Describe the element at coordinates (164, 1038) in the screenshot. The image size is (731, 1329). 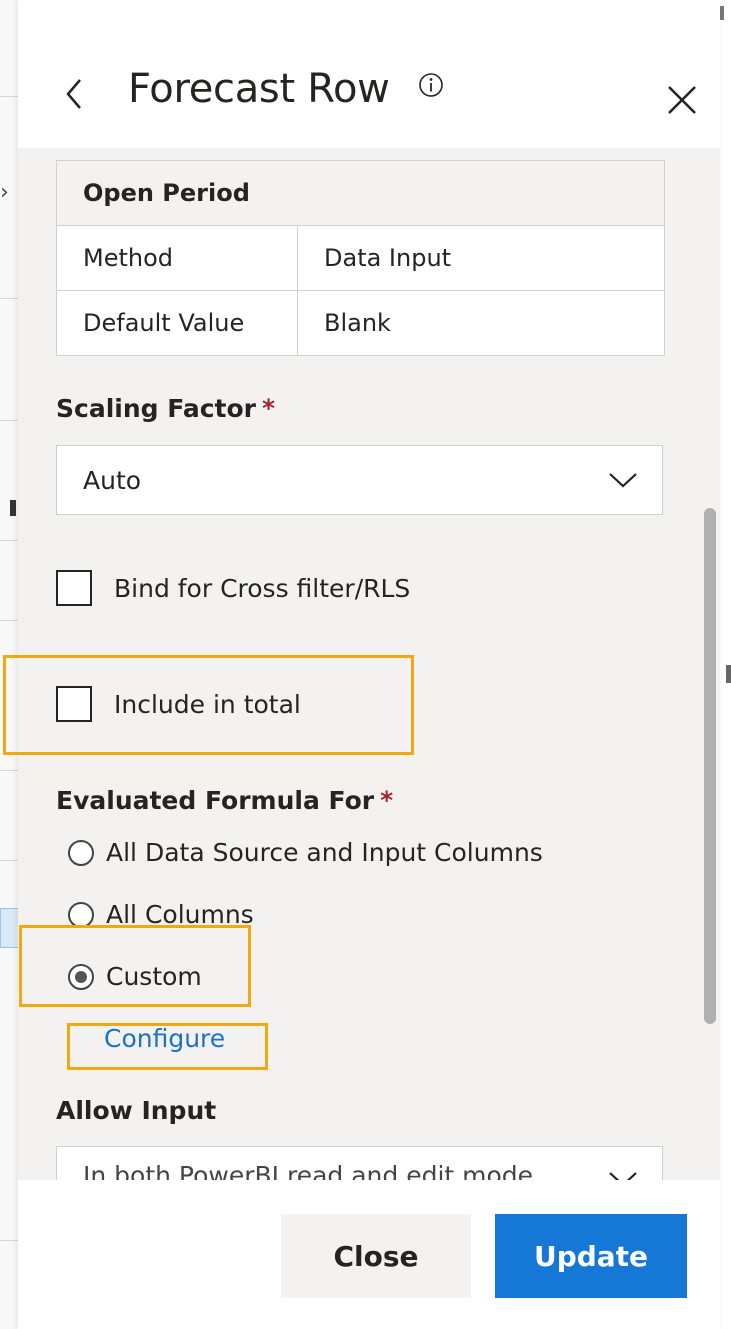
I see `configure-link: Configure` at that location.